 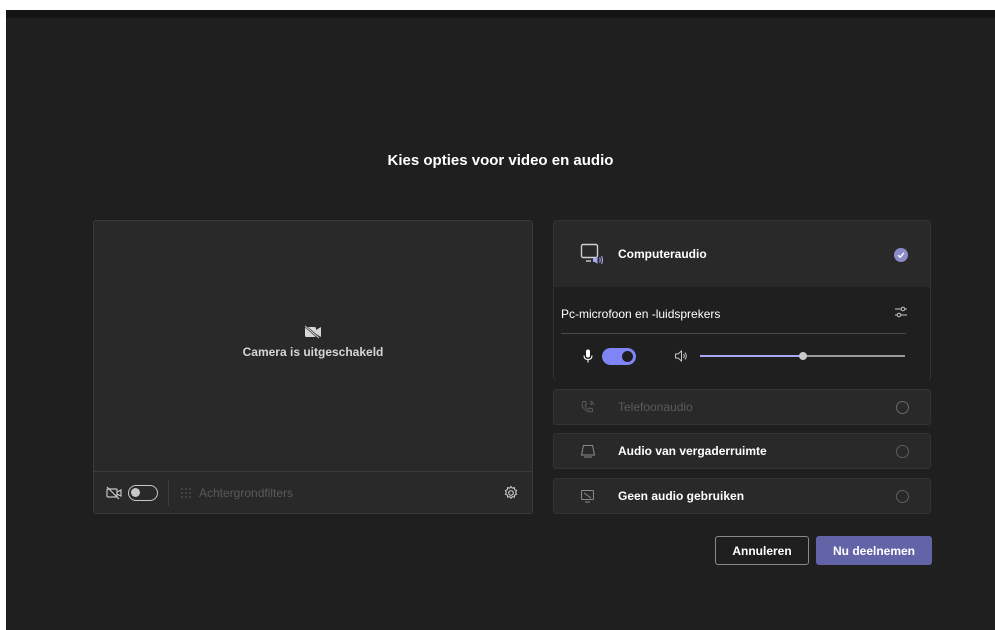 I want to click on microphone-toggle, so click(x=619, y=356).